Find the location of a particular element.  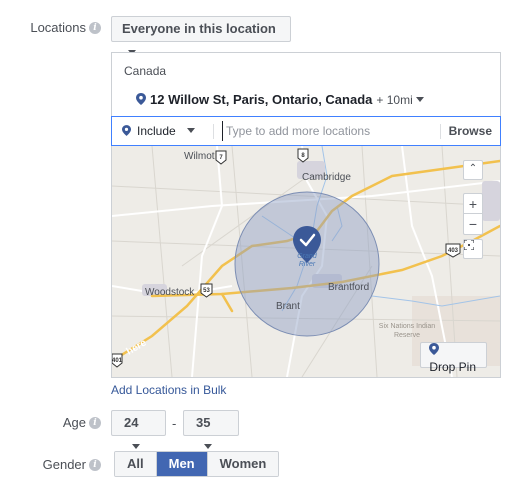

map-label-brantford: Brantford is located at coordinates (349, 287).